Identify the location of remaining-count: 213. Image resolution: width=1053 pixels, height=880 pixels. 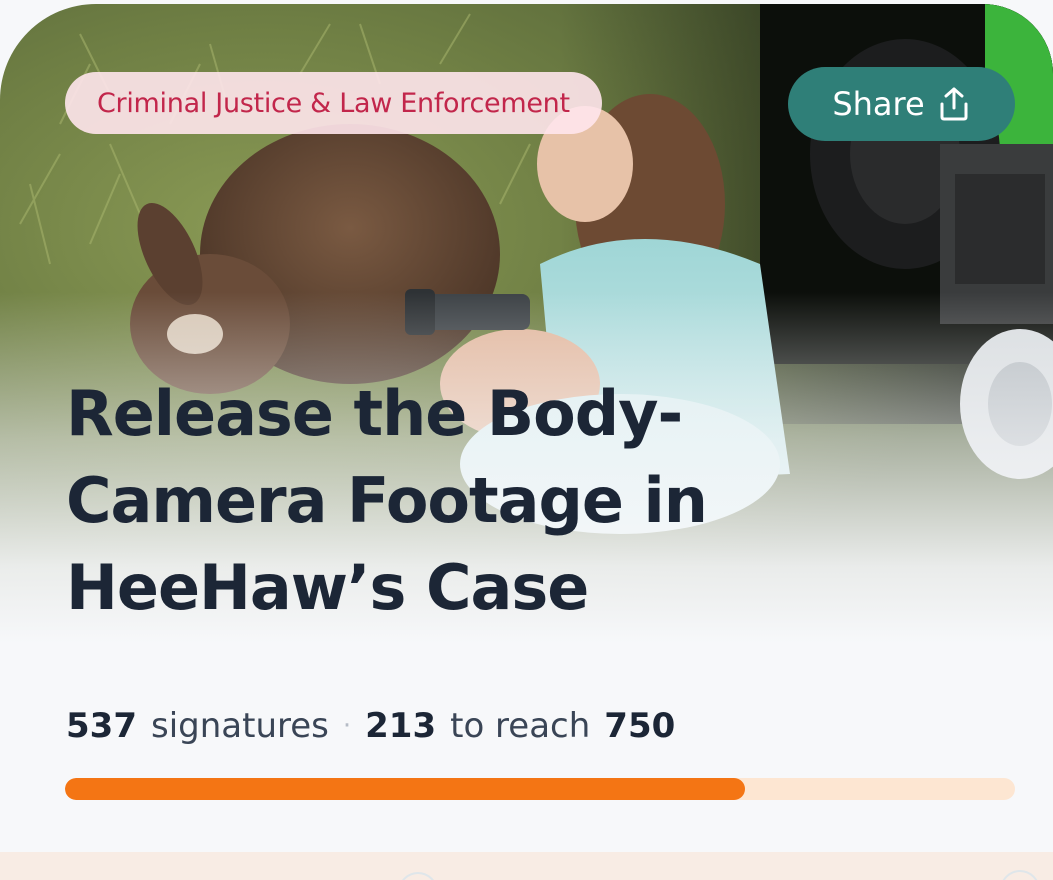
(401, 726).